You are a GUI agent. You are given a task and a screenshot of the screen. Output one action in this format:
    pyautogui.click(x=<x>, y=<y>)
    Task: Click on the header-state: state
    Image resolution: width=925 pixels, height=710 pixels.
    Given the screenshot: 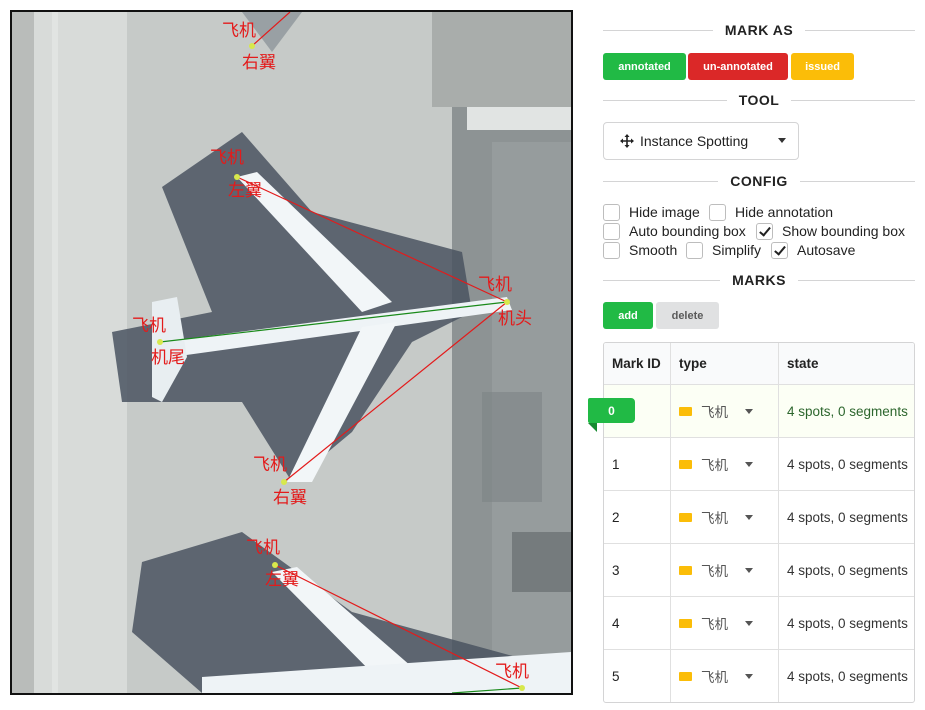 What is the action you would take?
    pyautogui.click(x=803, y=363)
    